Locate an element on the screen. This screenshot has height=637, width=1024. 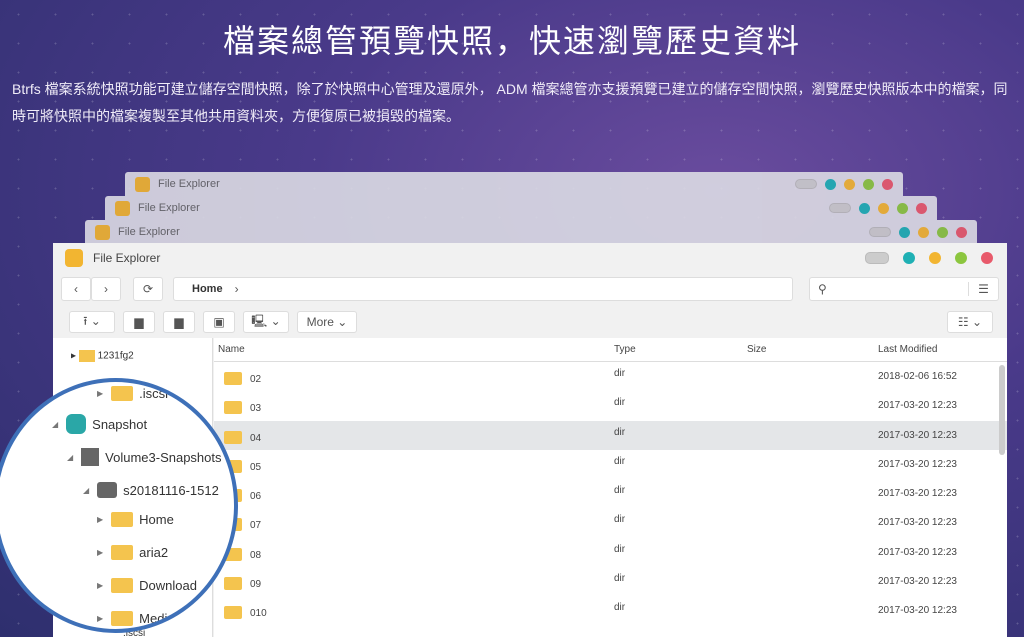
breadcrumb-home: Home is located at coordinates (207, 289).